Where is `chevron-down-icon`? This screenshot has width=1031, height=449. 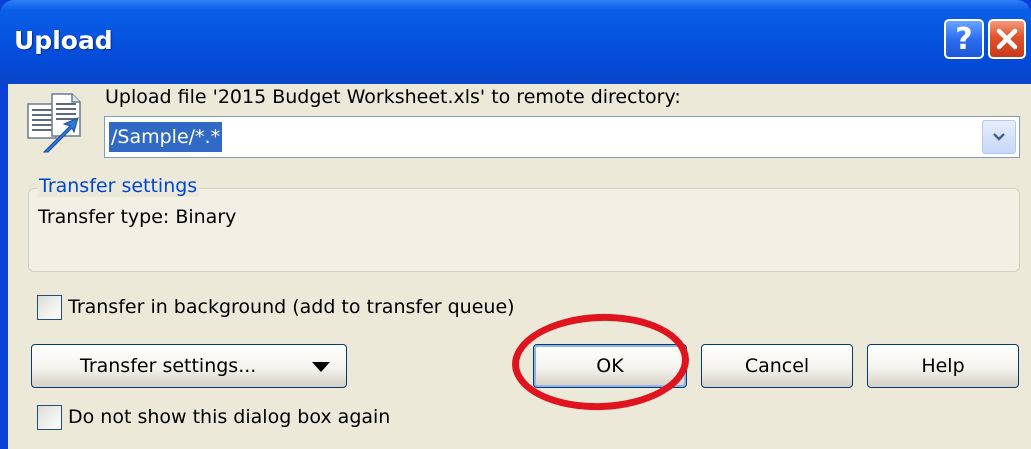
chevron-down-icon is located at coordinates (999, 137).